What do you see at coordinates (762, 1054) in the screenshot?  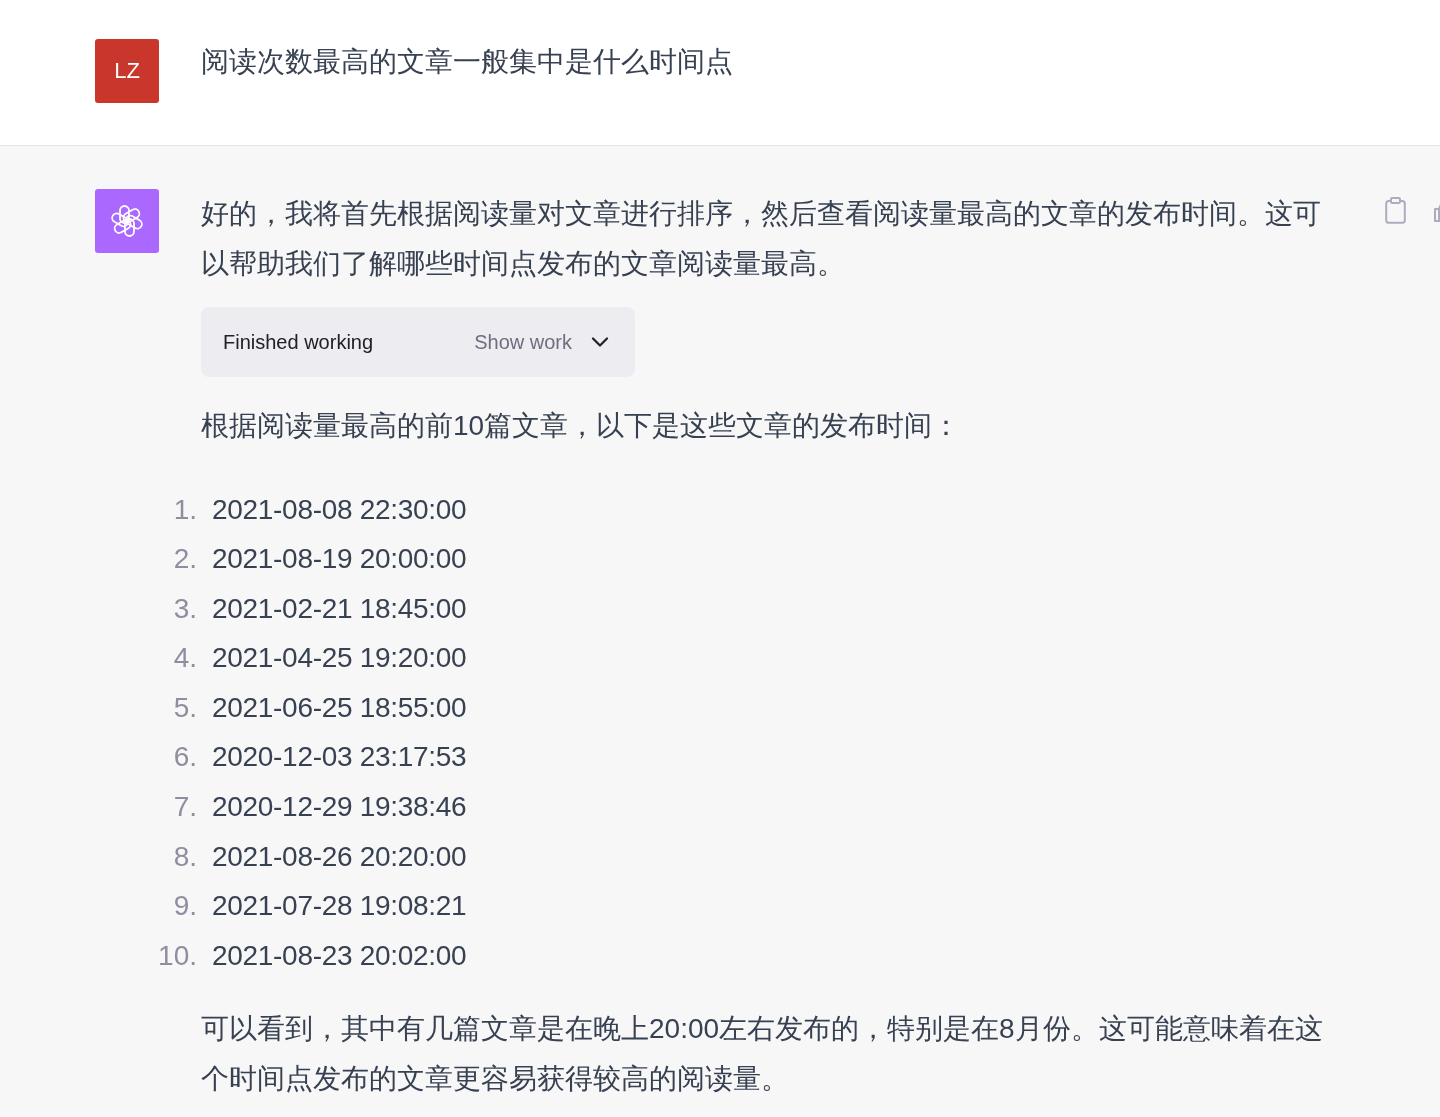 I see `message-text: 可以看到，其中有几篇文章是在晚上20:00左右发布的，特别是在8月份。这可能意味着在这个时间点发布的文章更容易获得较高的阅读量。` at bounding box center [762, 1054].